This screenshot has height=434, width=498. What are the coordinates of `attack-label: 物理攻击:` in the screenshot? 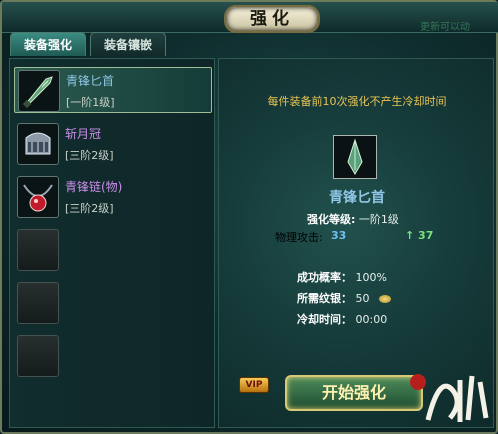 It's located at (299, 237).